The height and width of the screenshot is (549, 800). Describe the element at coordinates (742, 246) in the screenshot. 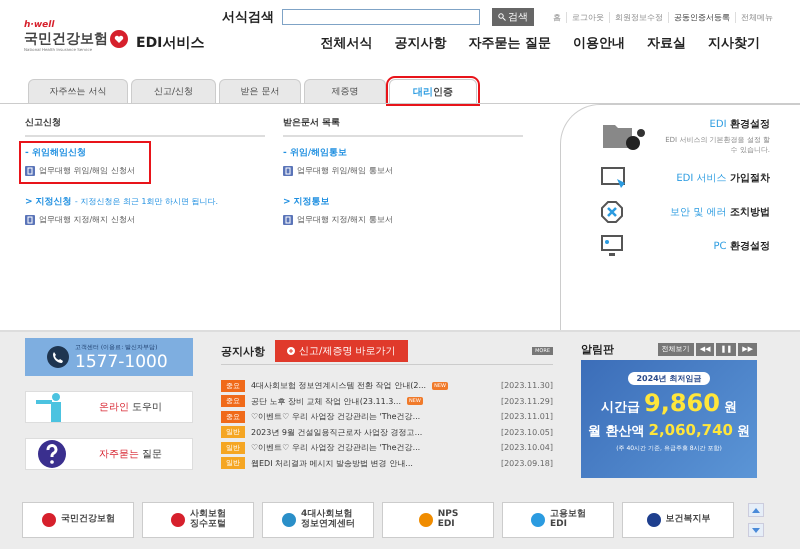

I see `shortcut-link: PC 환경설정` at that location.